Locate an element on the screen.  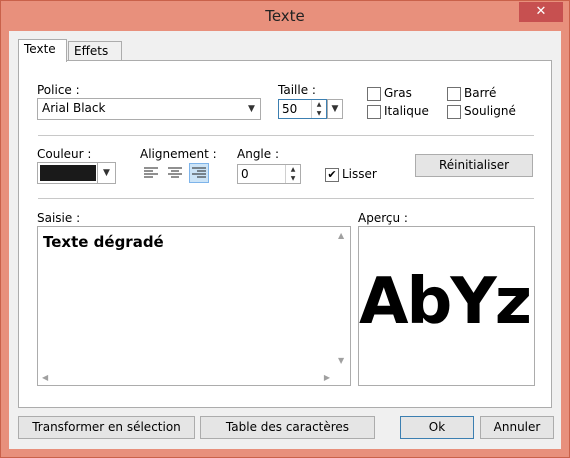
color-picker: ▼ is located at coordinates (76, 173).